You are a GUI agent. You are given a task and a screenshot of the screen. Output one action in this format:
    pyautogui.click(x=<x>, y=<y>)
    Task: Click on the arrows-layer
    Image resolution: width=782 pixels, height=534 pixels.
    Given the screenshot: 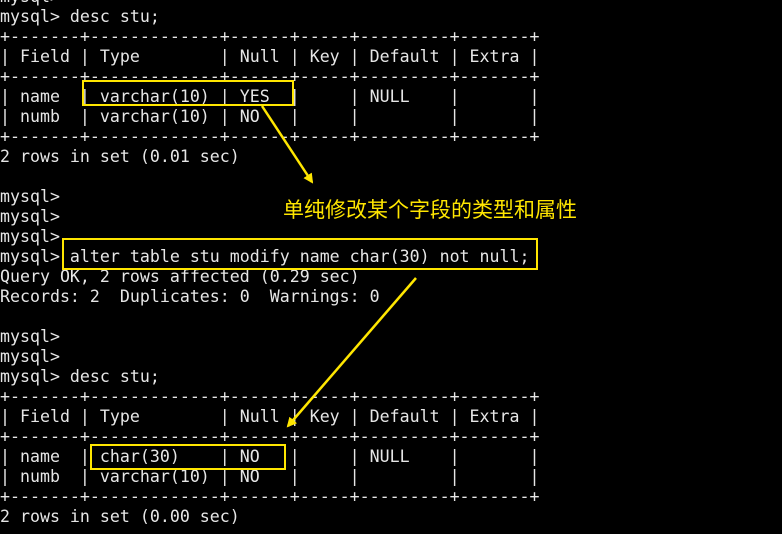 What is the action you would take?
    pyautogui.click(x=338, y=266)
    